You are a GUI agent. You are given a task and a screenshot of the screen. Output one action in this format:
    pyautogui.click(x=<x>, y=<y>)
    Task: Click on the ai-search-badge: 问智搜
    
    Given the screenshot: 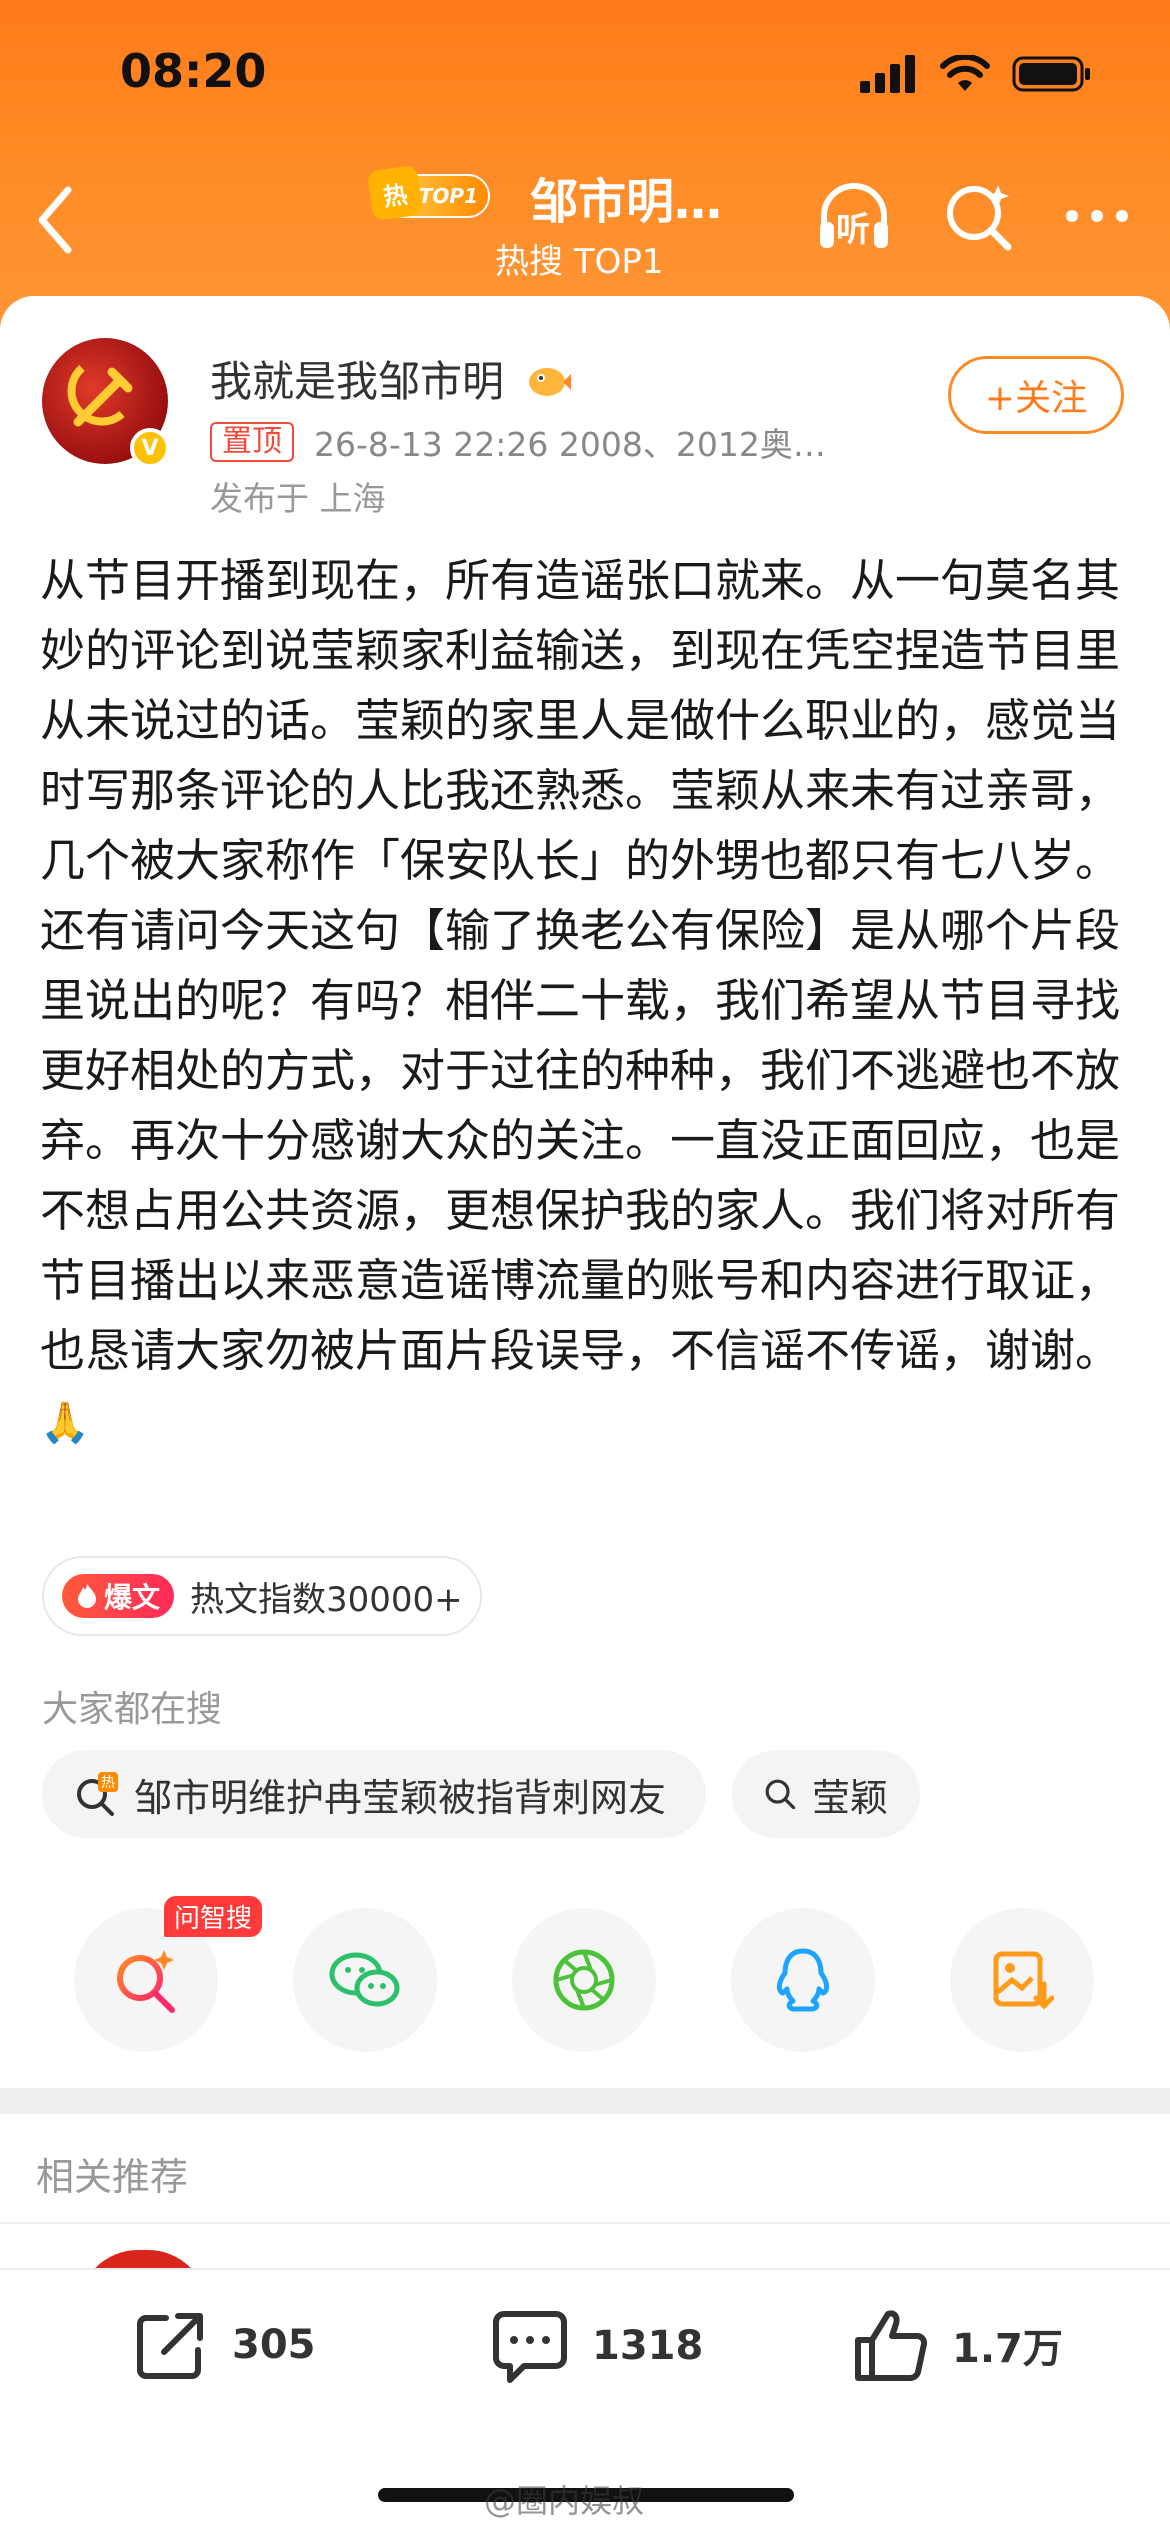 What is the action you would take?
    pyautogui.click(x=213, y=1916)
    